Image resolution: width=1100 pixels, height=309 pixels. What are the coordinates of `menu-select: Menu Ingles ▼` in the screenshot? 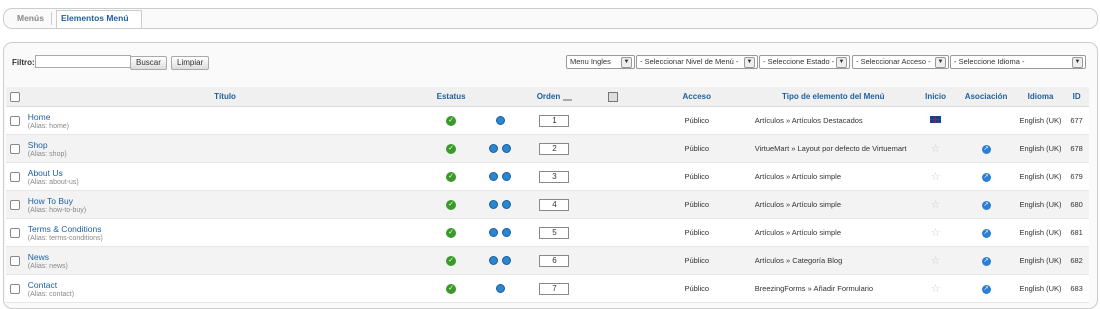 It's located at (600, 62).